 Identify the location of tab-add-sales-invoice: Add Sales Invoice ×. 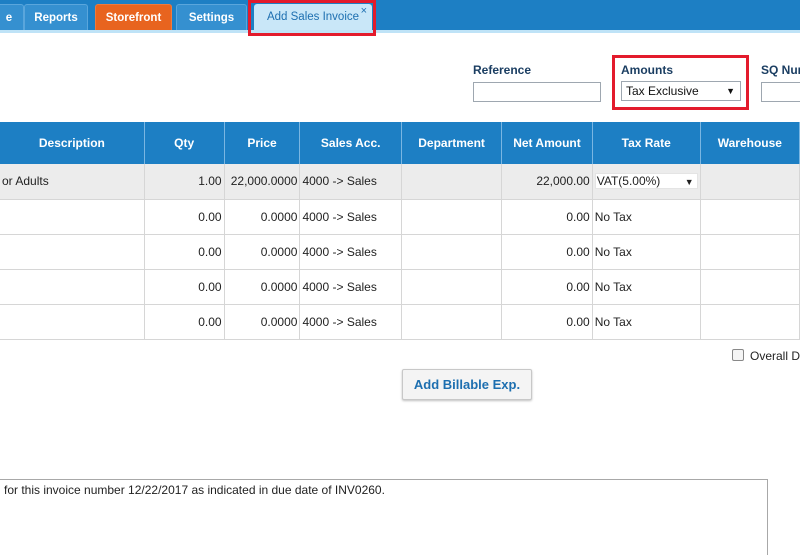
(313, 18).